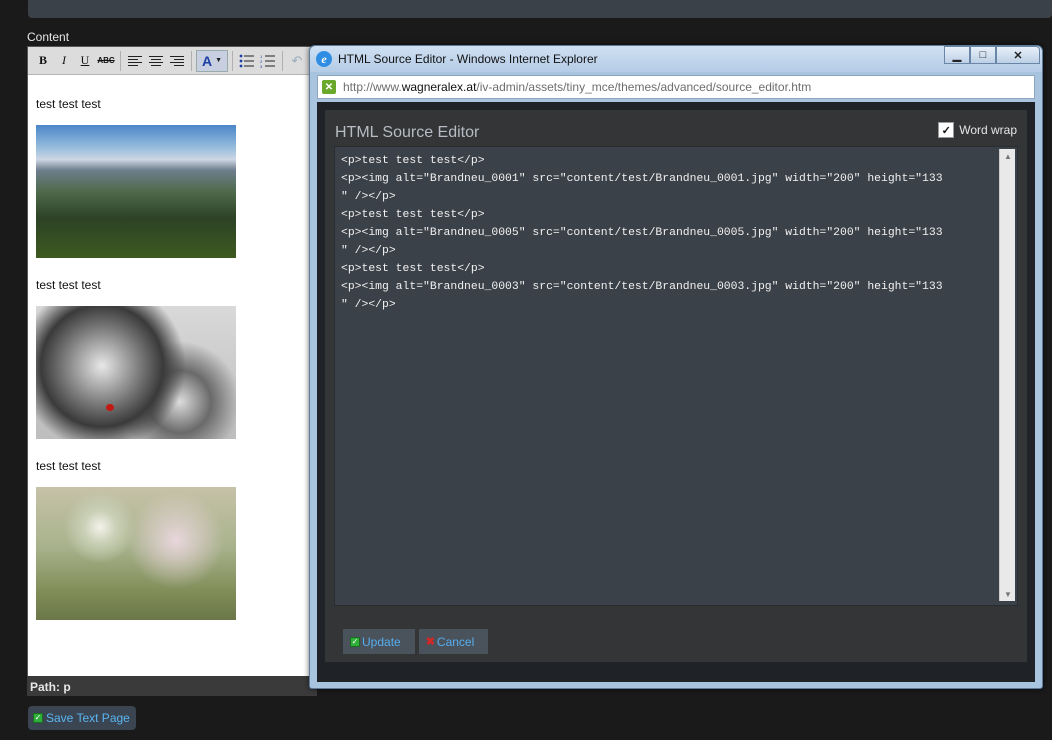 Image resolution: width=1052 pixels, height=740 pixels. What do you see at coordinates (110, 407) in the screenshot?
I see `ladybug-detail` at bounding box center [110, 407].